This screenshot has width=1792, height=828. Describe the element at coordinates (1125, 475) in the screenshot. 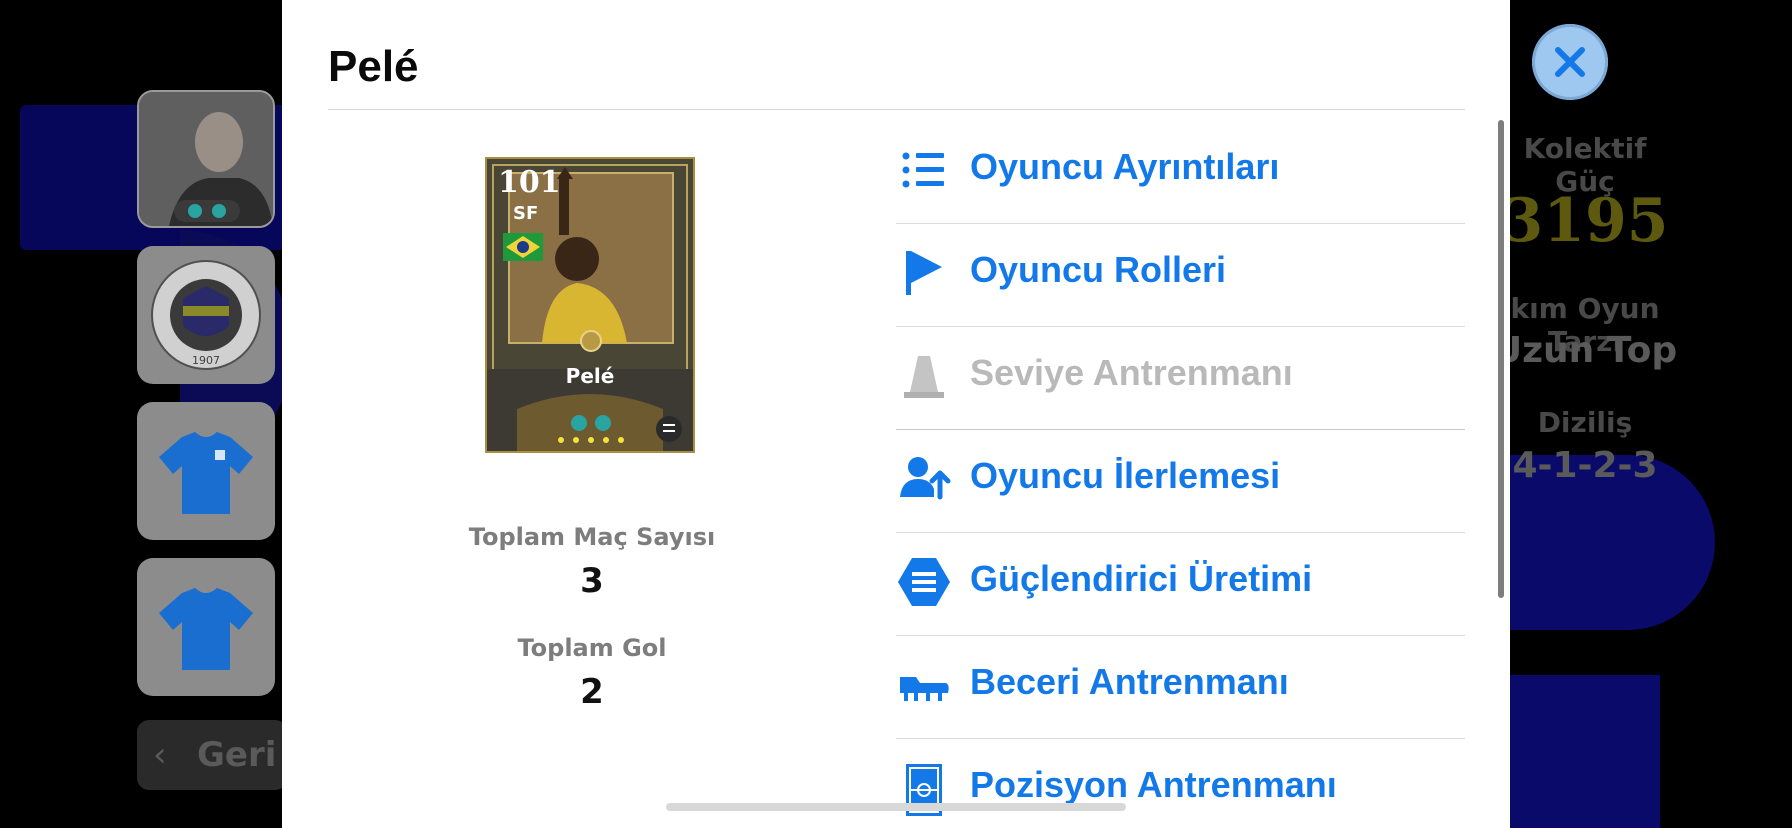

I see `menu-item-label: Oyuncu İlerlemesi` at that location.